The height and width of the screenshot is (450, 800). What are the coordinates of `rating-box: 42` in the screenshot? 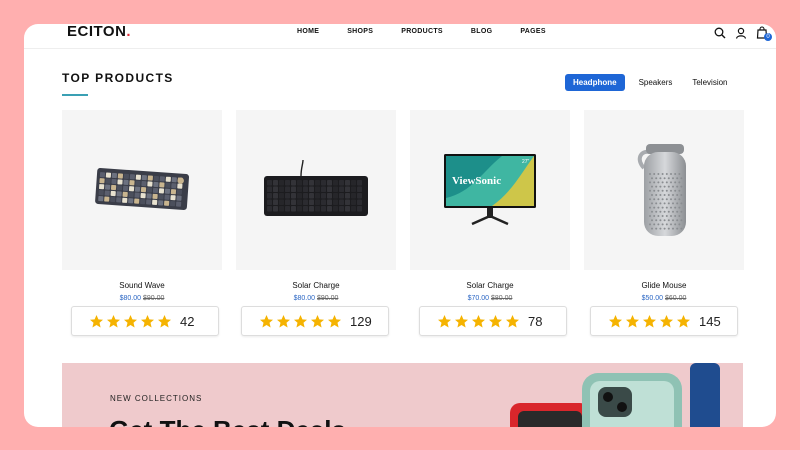 It's located at (145, 321).